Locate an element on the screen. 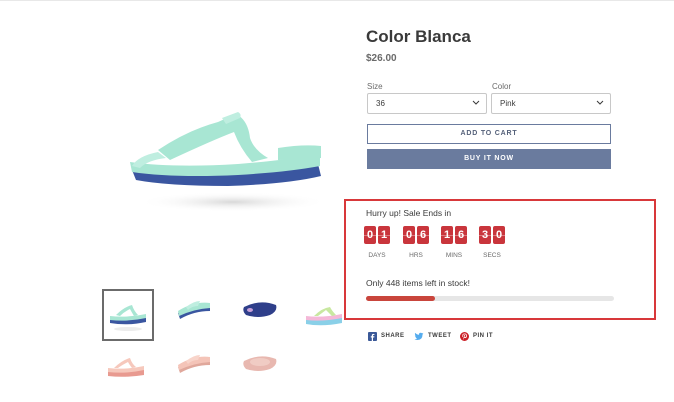 The image size is (674, 402). color-label: Color is located at coordinates (502, 86).